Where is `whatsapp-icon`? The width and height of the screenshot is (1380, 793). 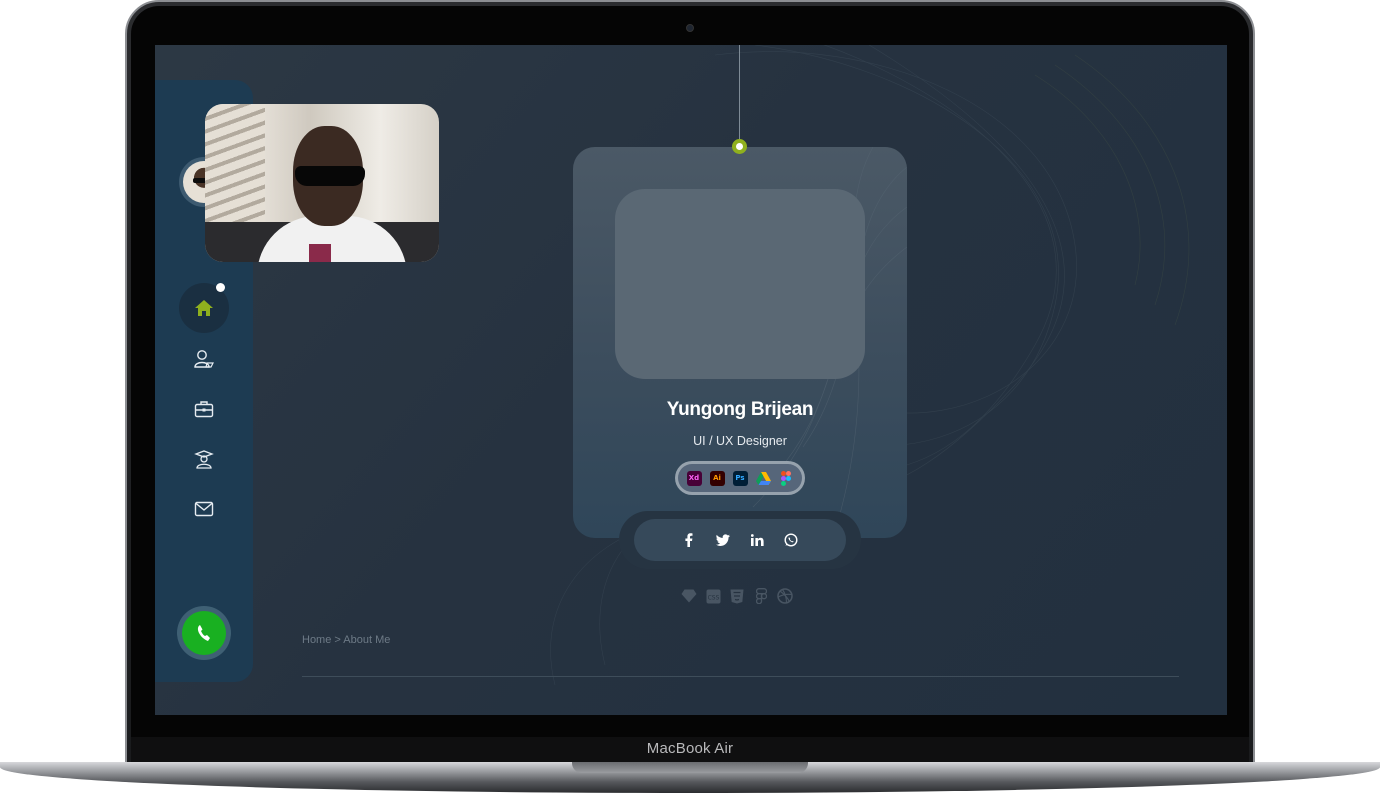
whatsapp-icon is located at coordinates (791, 540).